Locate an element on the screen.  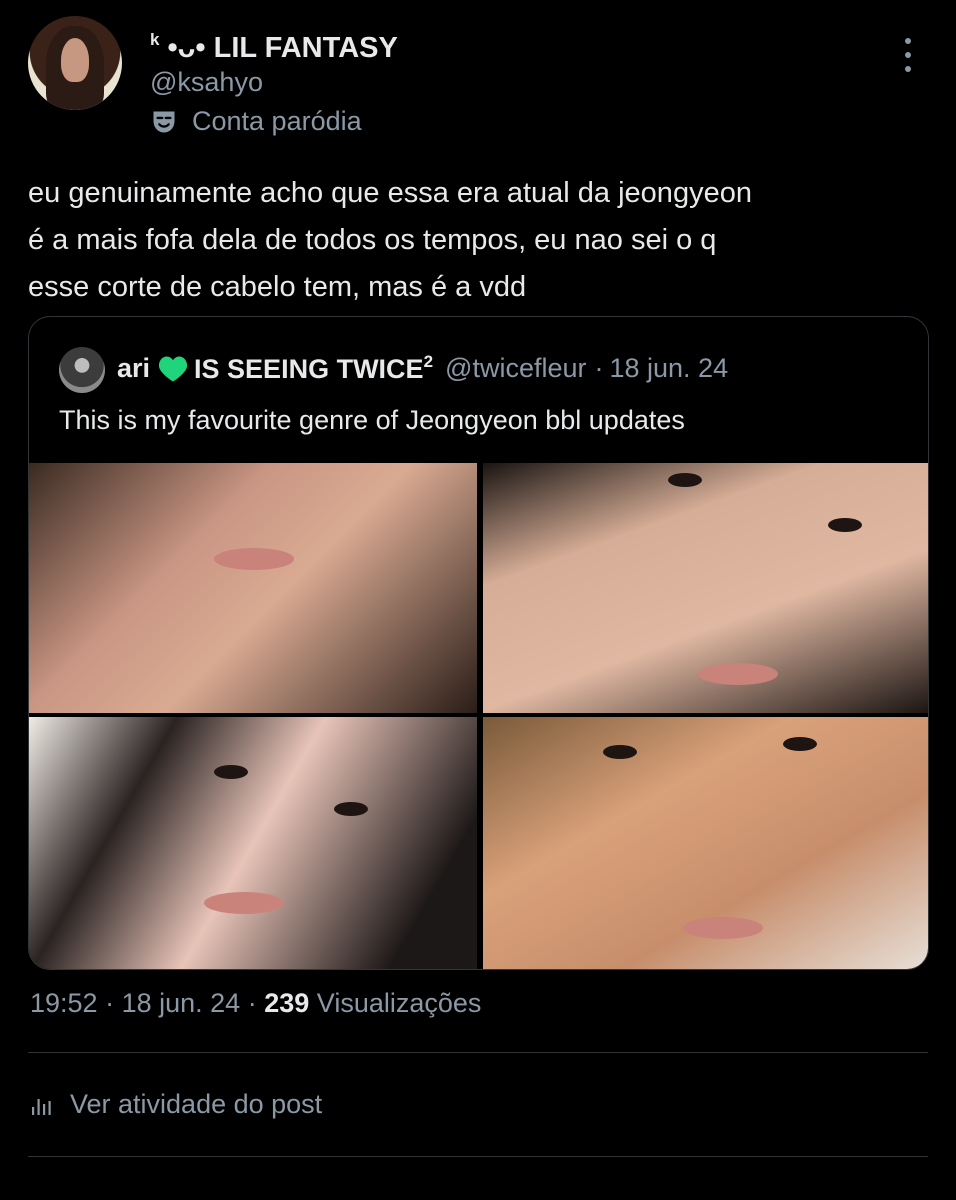
more-vertical-icon is located at coordinates (908, 55).